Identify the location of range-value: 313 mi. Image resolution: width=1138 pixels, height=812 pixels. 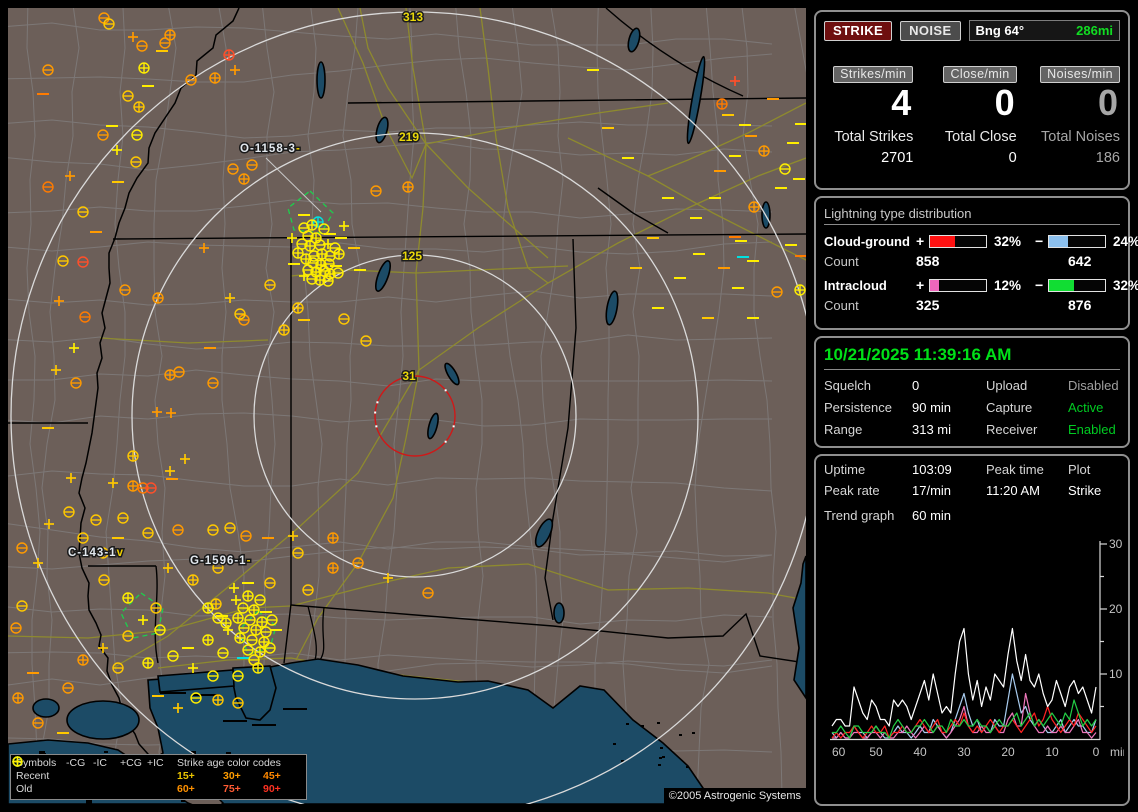
(932, 429).